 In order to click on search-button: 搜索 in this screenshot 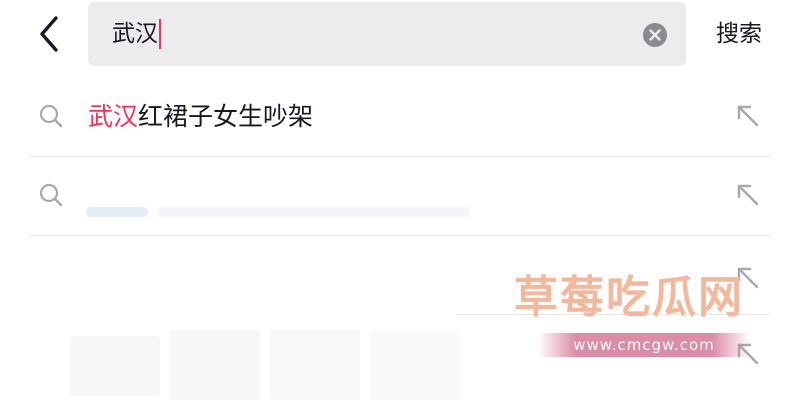, I will do `click(739, 34)`.